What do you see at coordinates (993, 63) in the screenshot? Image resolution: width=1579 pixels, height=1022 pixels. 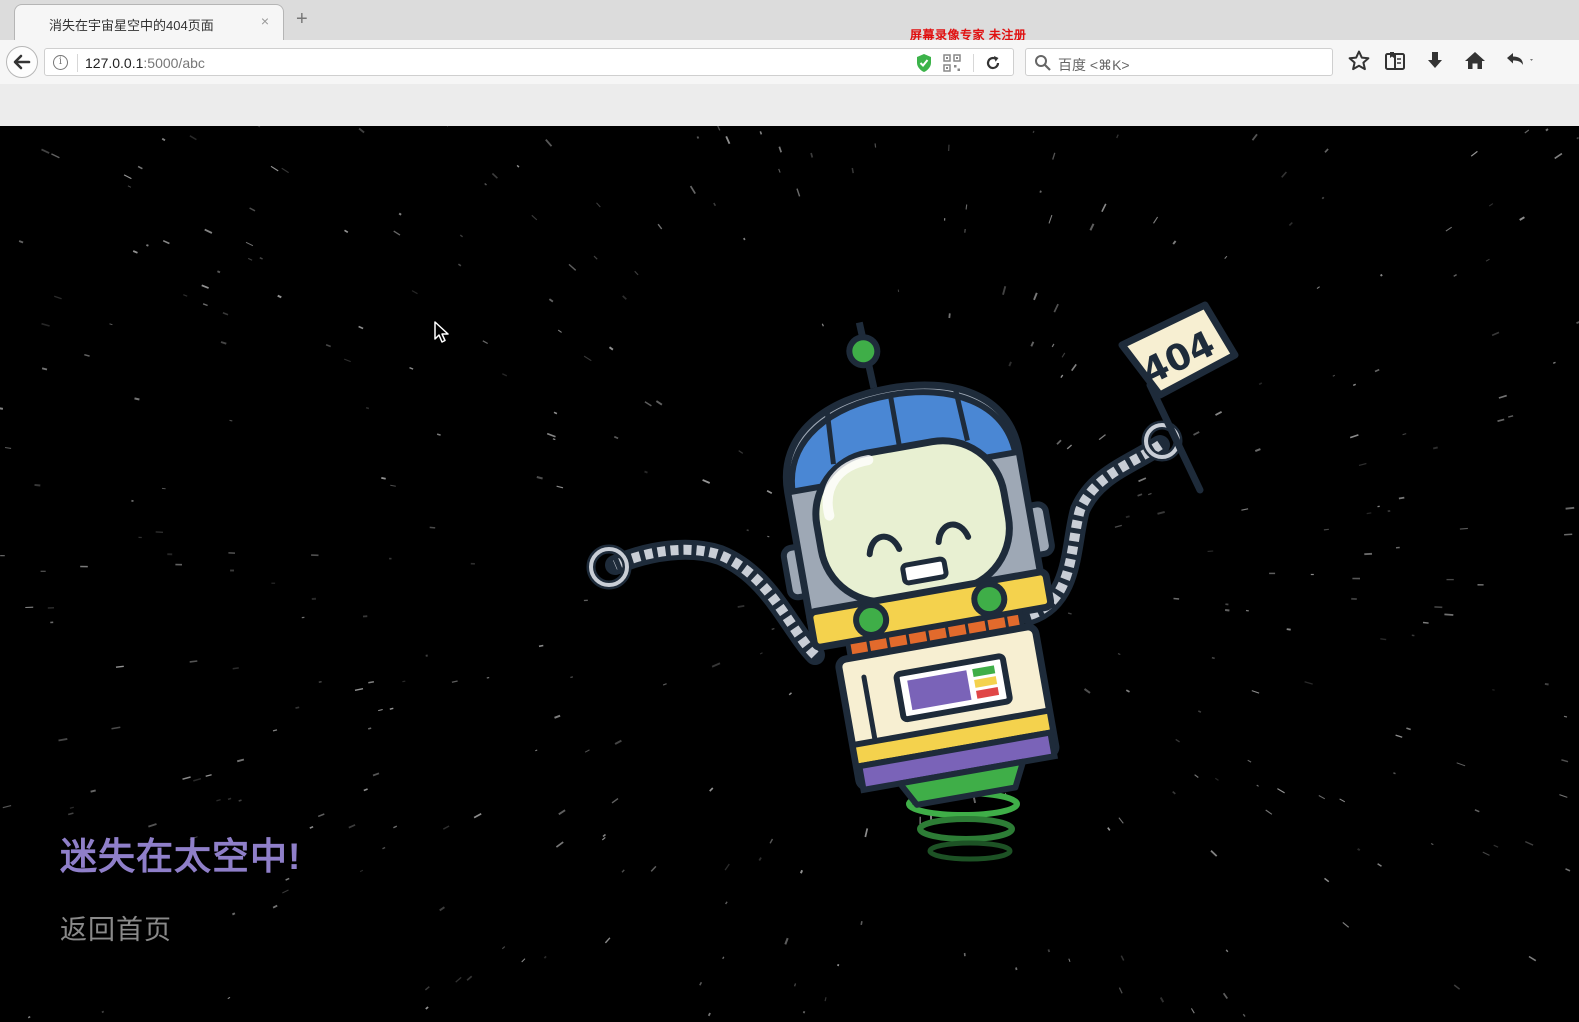 I see `reload-icon` at bounding box center [993, 63].